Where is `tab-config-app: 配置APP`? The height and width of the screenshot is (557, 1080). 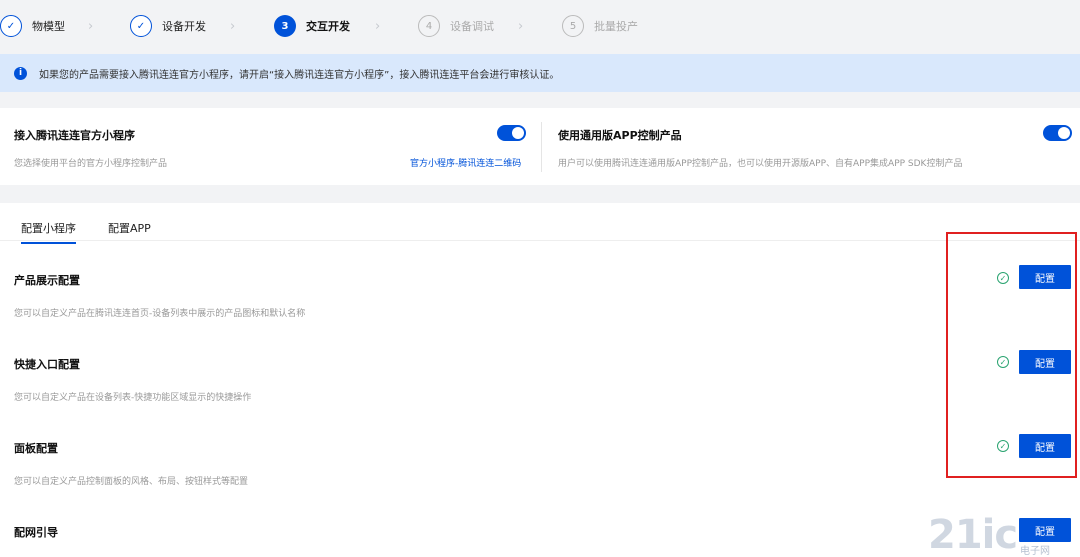
tab-config-app: 配置APP is located at coordinates (129, 228).